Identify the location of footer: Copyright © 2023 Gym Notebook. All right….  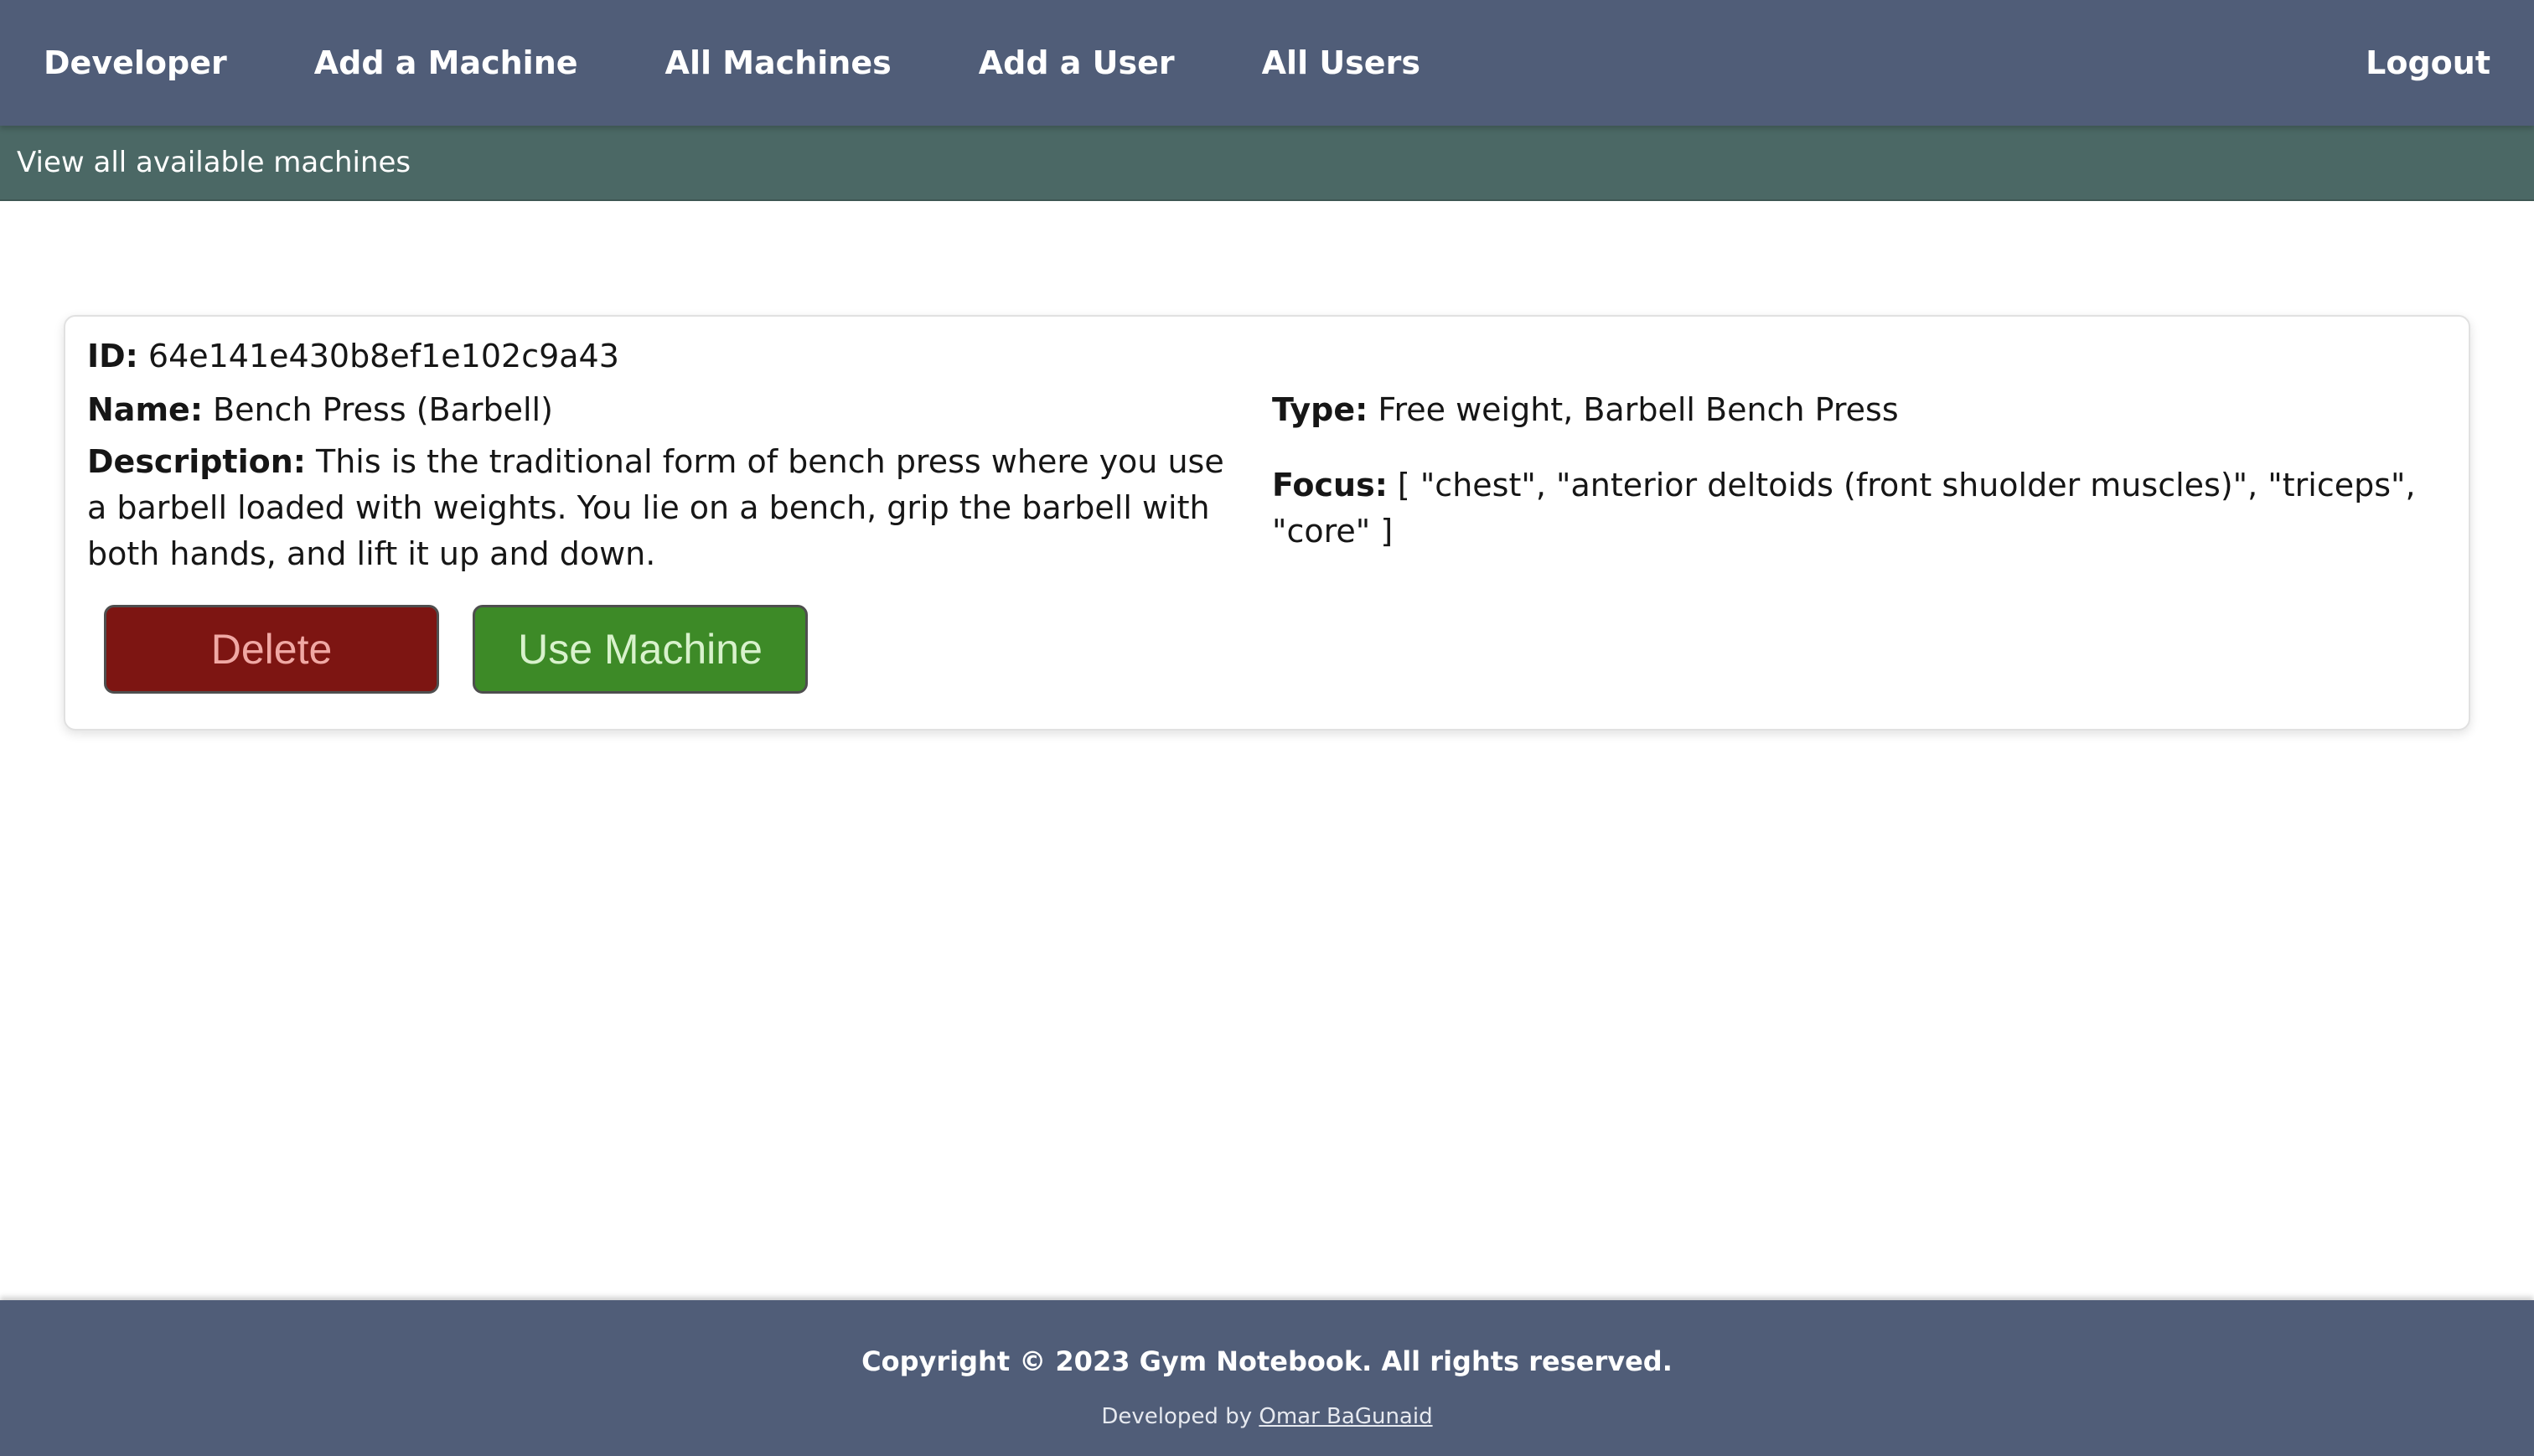
(1267, 1378).